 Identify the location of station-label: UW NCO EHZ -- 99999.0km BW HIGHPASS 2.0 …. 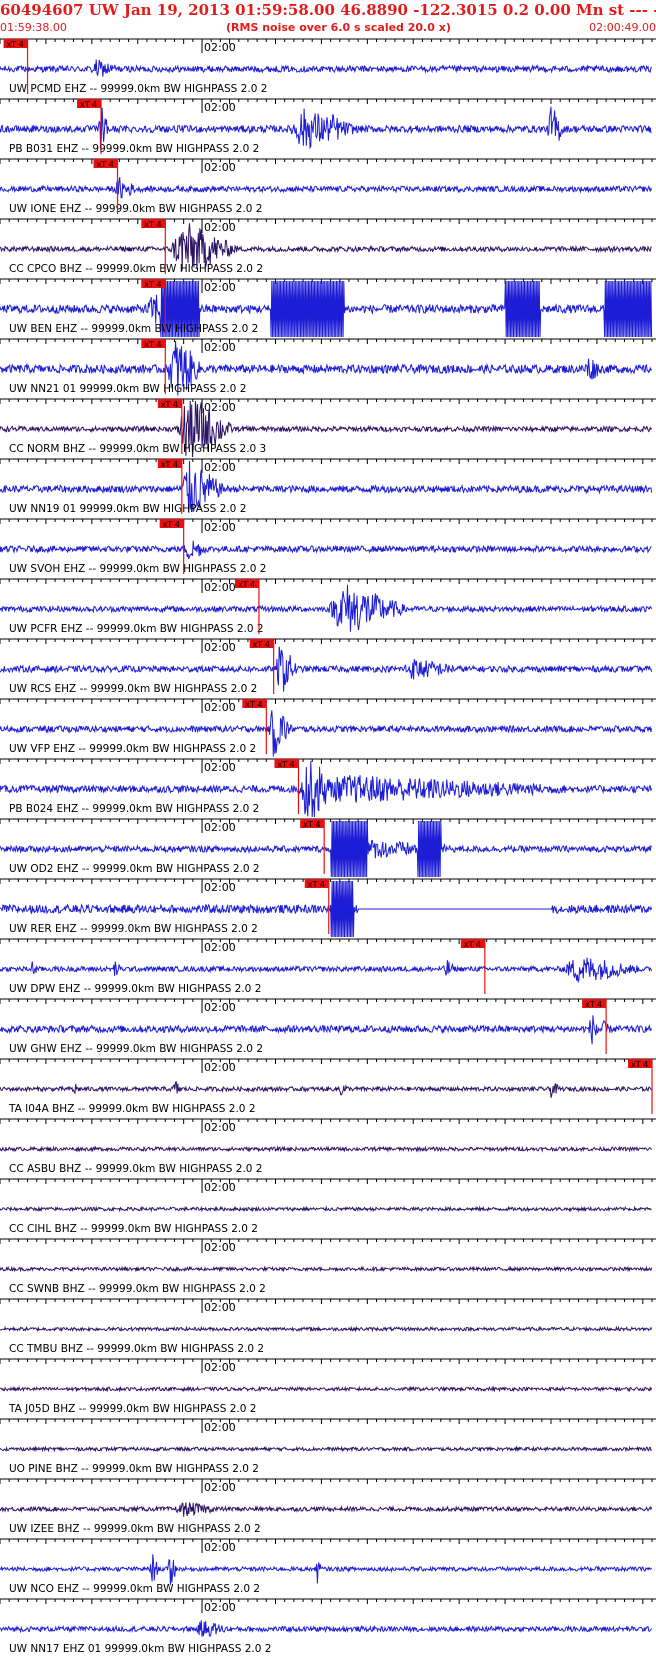
(134, 1589).